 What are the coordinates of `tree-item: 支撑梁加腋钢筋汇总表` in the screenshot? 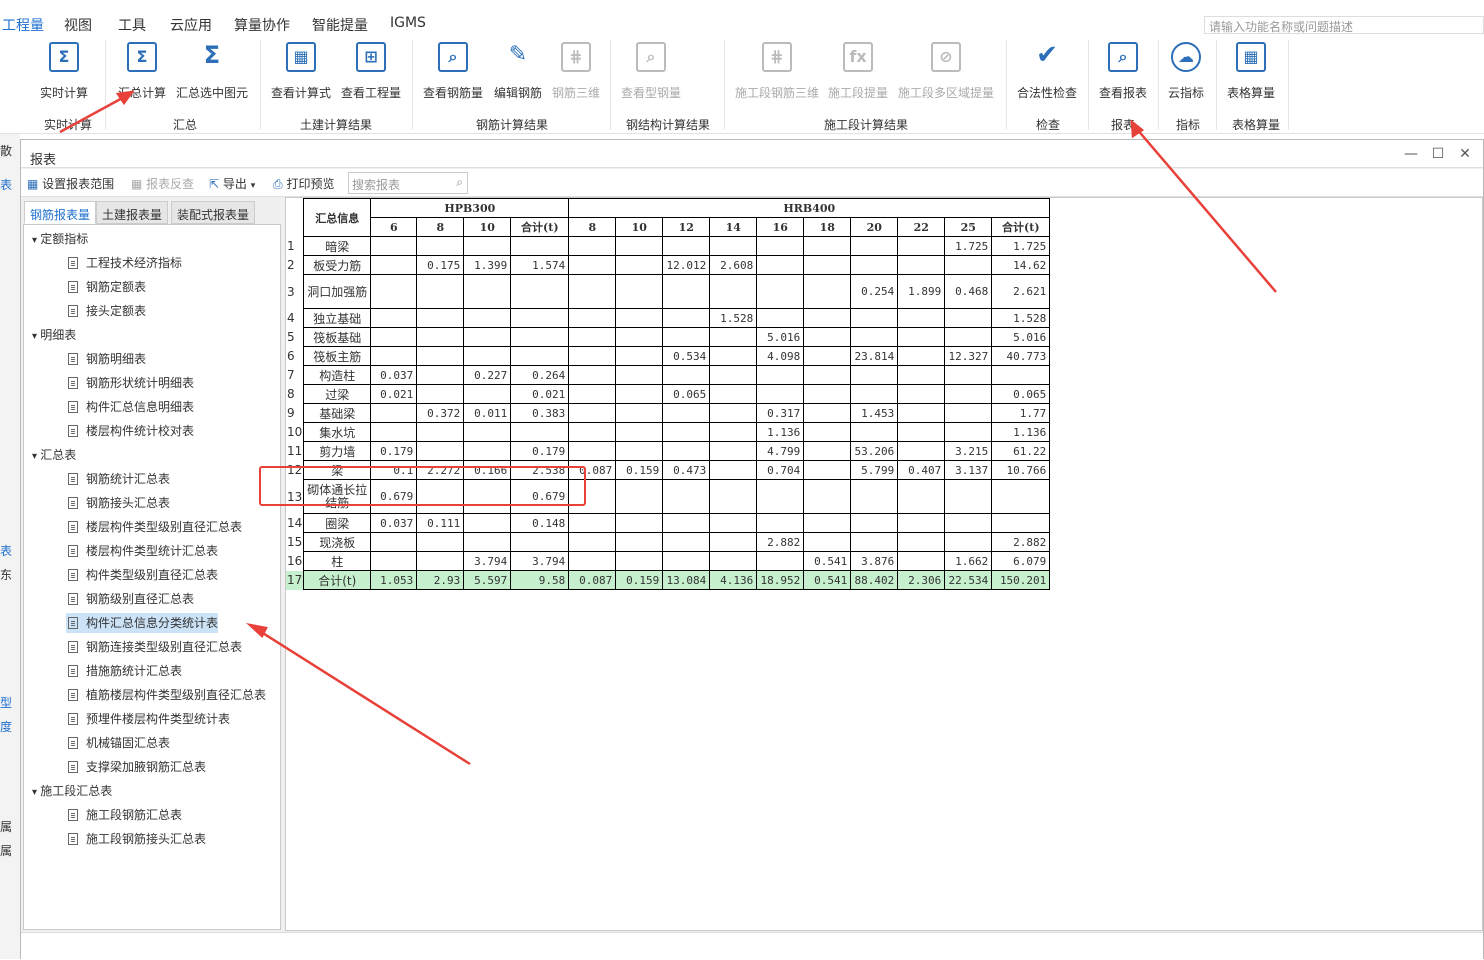 It's located at (136, 767).